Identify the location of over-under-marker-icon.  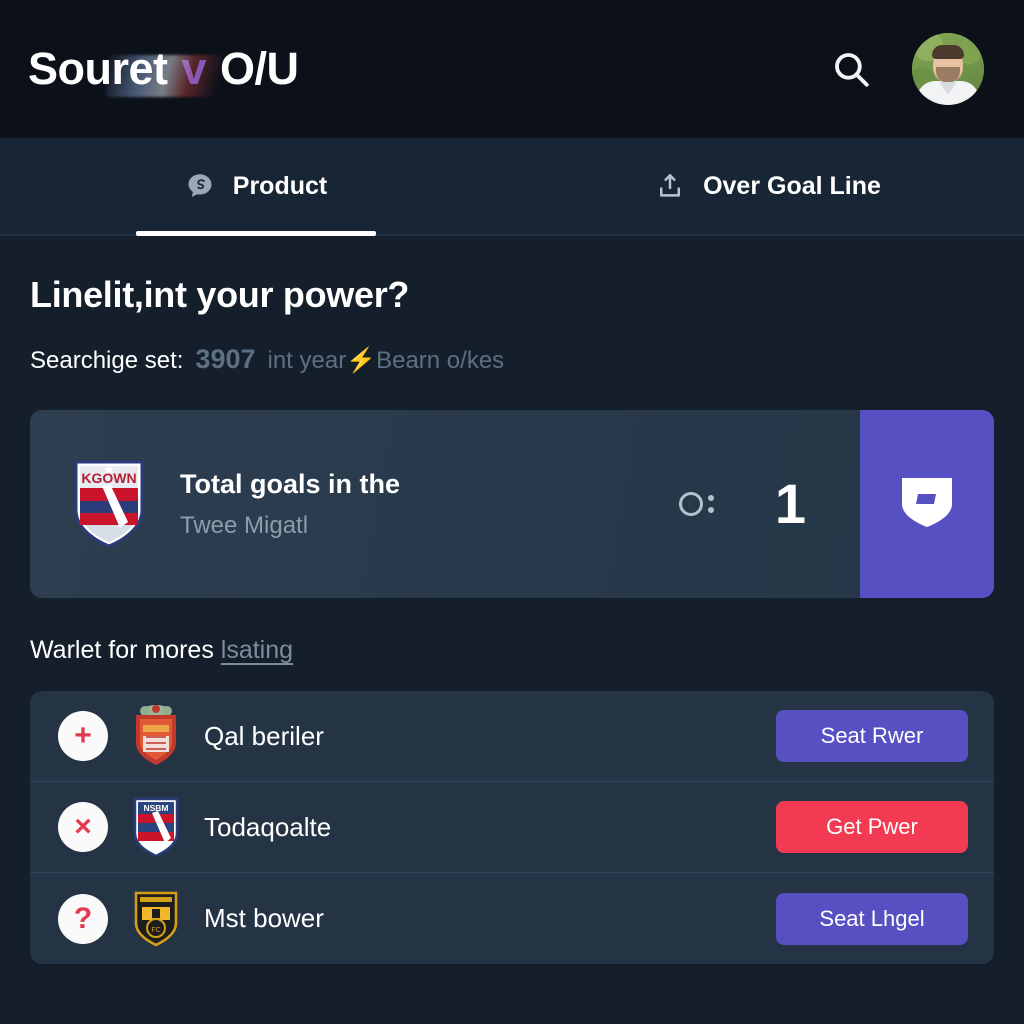
(698, 504).